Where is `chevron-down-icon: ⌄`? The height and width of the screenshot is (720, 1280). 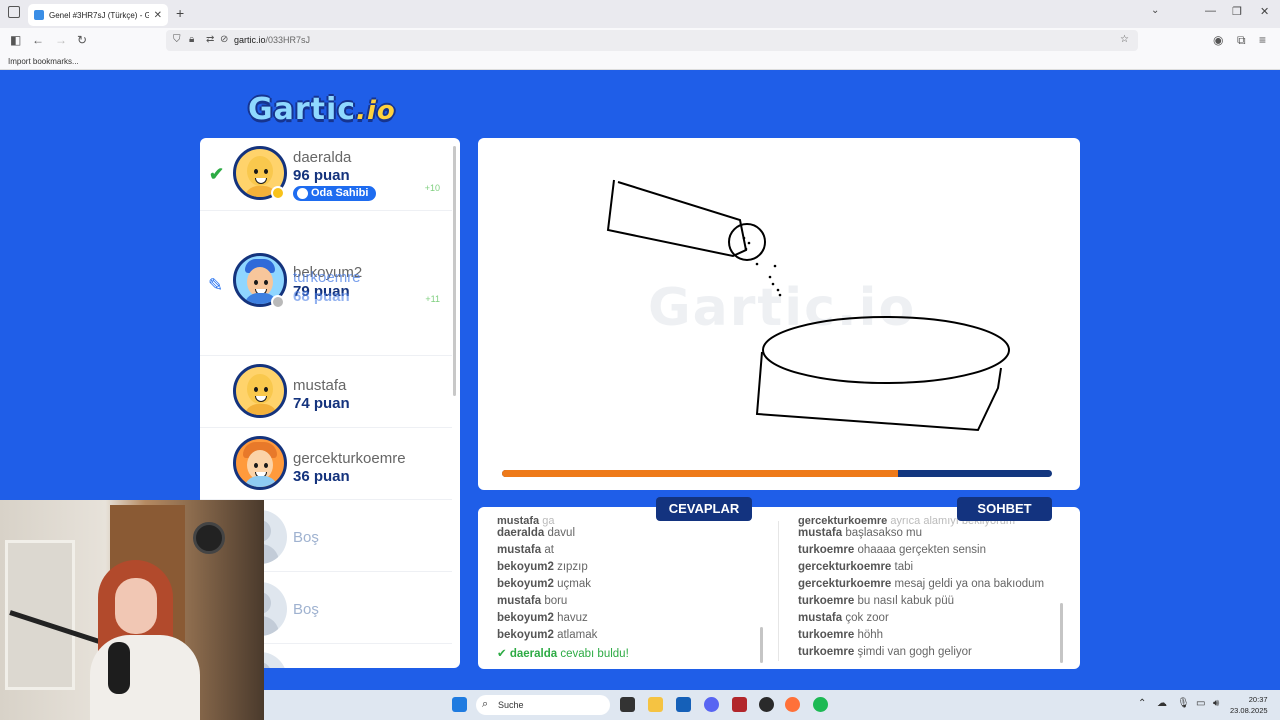 chevron-down-icon: ⌄ is located at coordinates (1155, 10).